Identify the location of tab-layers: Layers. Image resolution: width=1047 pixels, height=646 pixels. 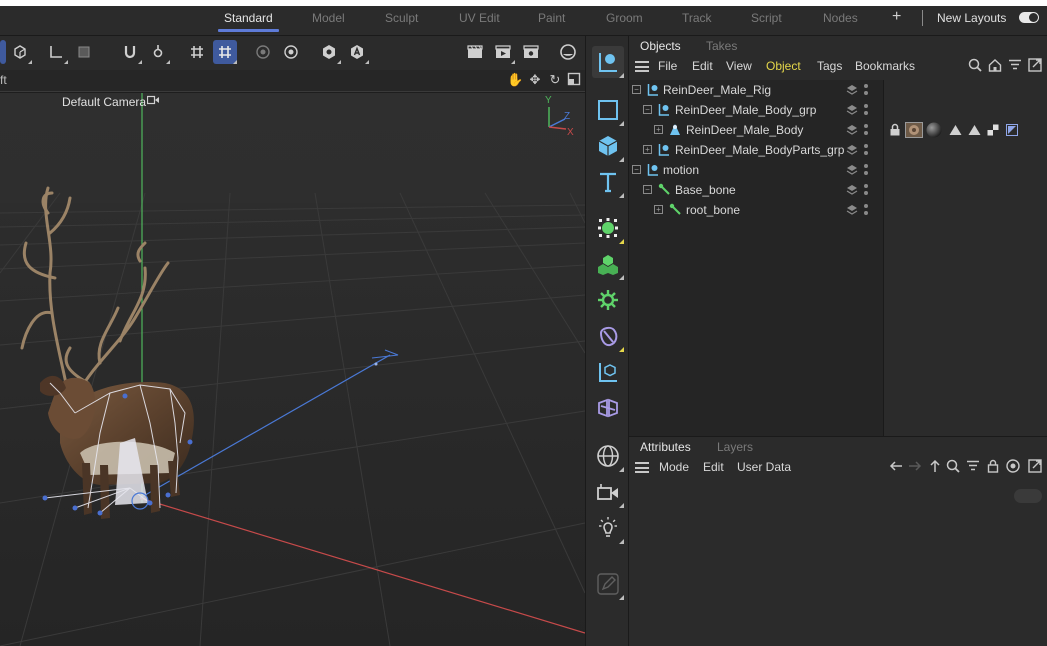
(735, 447).